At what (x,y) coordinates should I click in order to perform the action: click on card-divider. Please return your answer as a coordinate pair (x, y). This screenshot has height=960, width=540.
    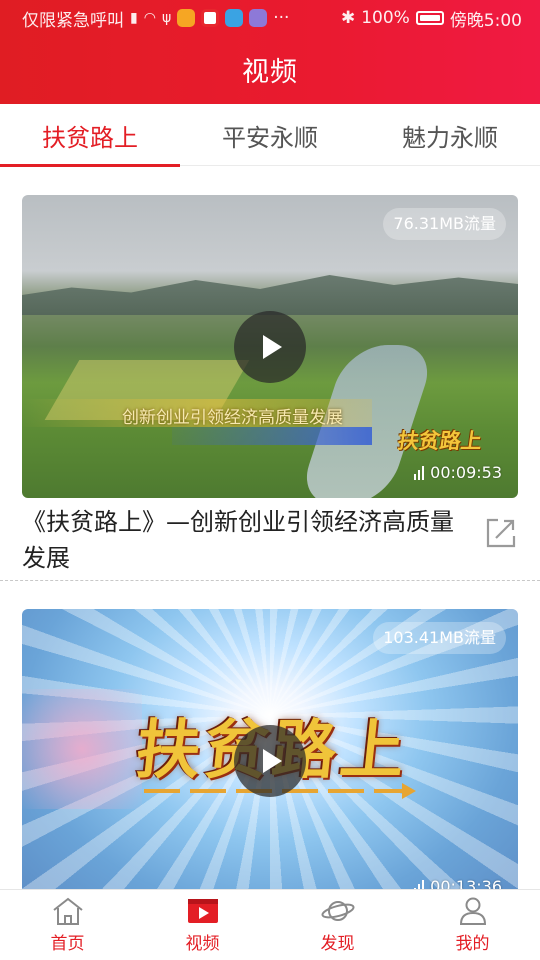
    Looking at the image, I should click on (270, 580).